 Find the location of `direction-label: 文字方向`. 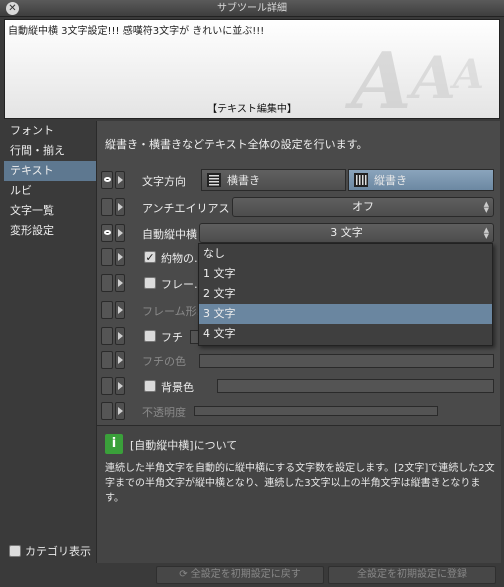

direction-label: 文字方向 is located at coordinates (164, 181).